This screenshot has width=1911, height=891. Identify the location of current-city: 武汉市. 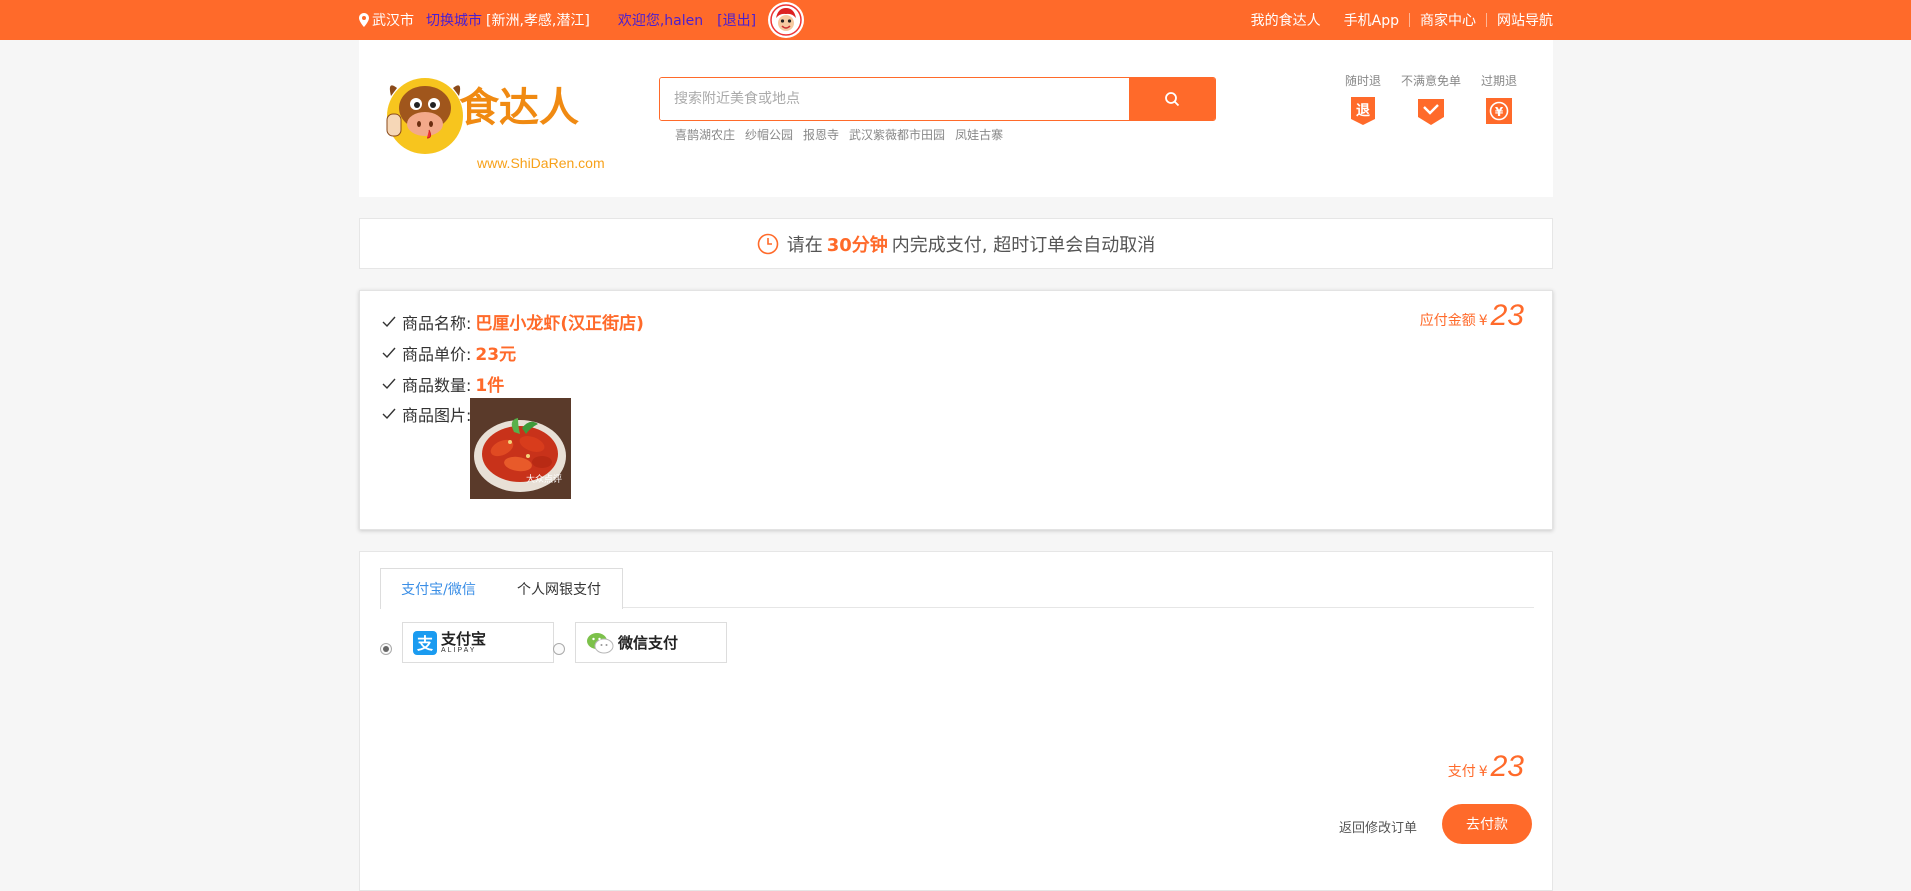
(393, 21).